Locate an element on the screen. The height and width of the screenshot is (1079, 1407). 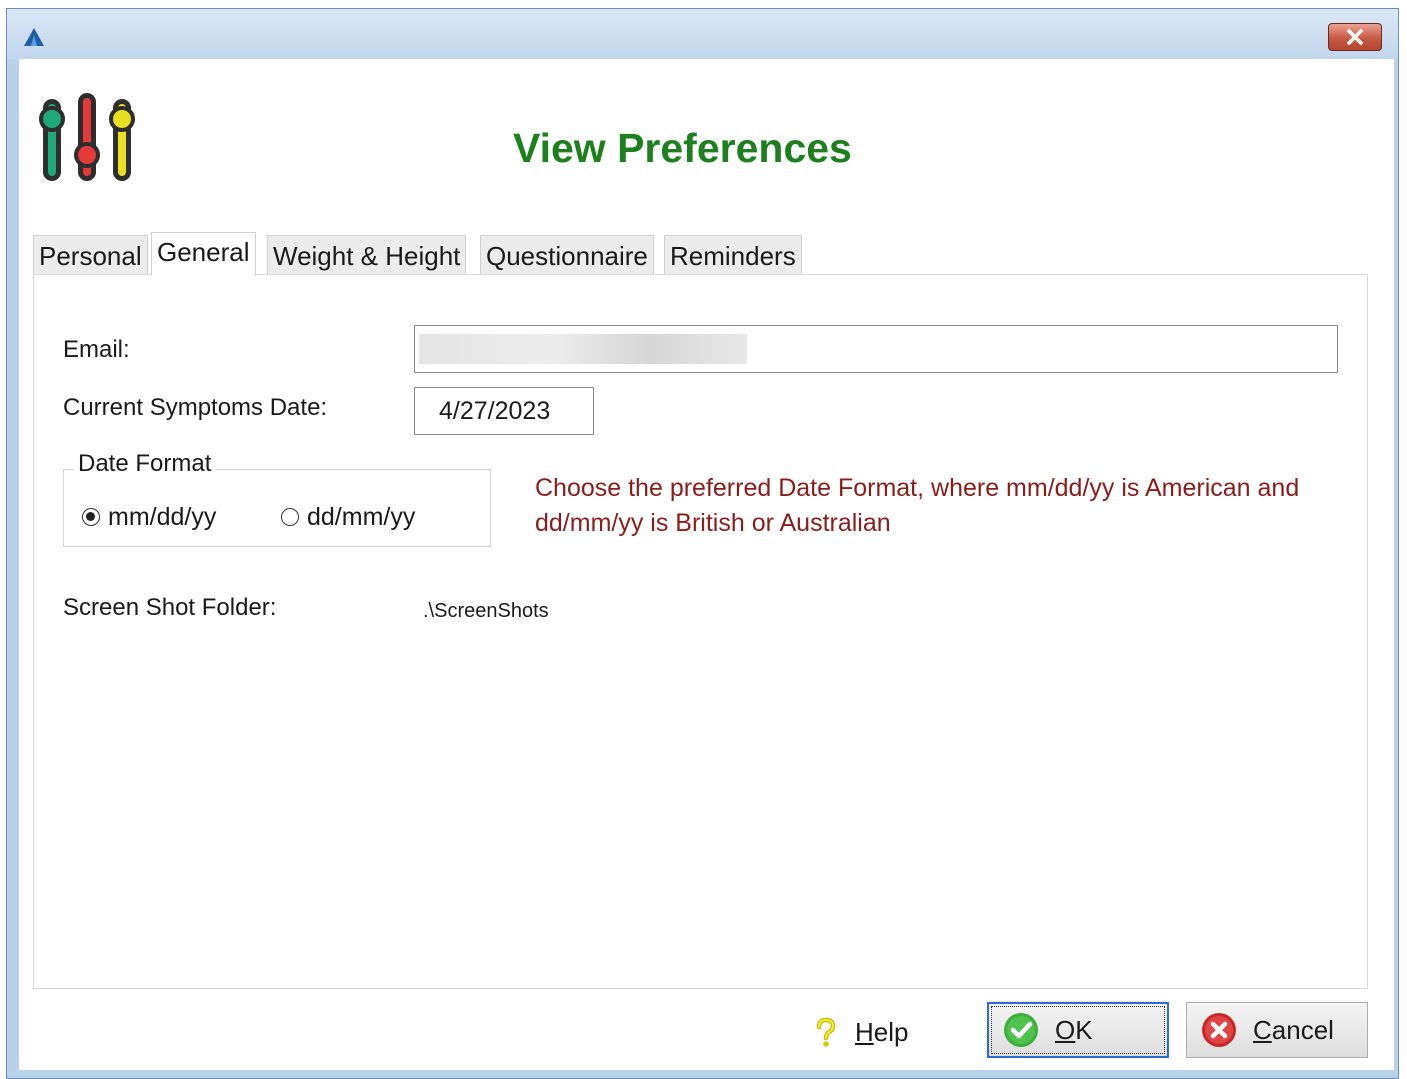
symptoms-date-field: 4/27/2023 is located at coordinates (504, 411).